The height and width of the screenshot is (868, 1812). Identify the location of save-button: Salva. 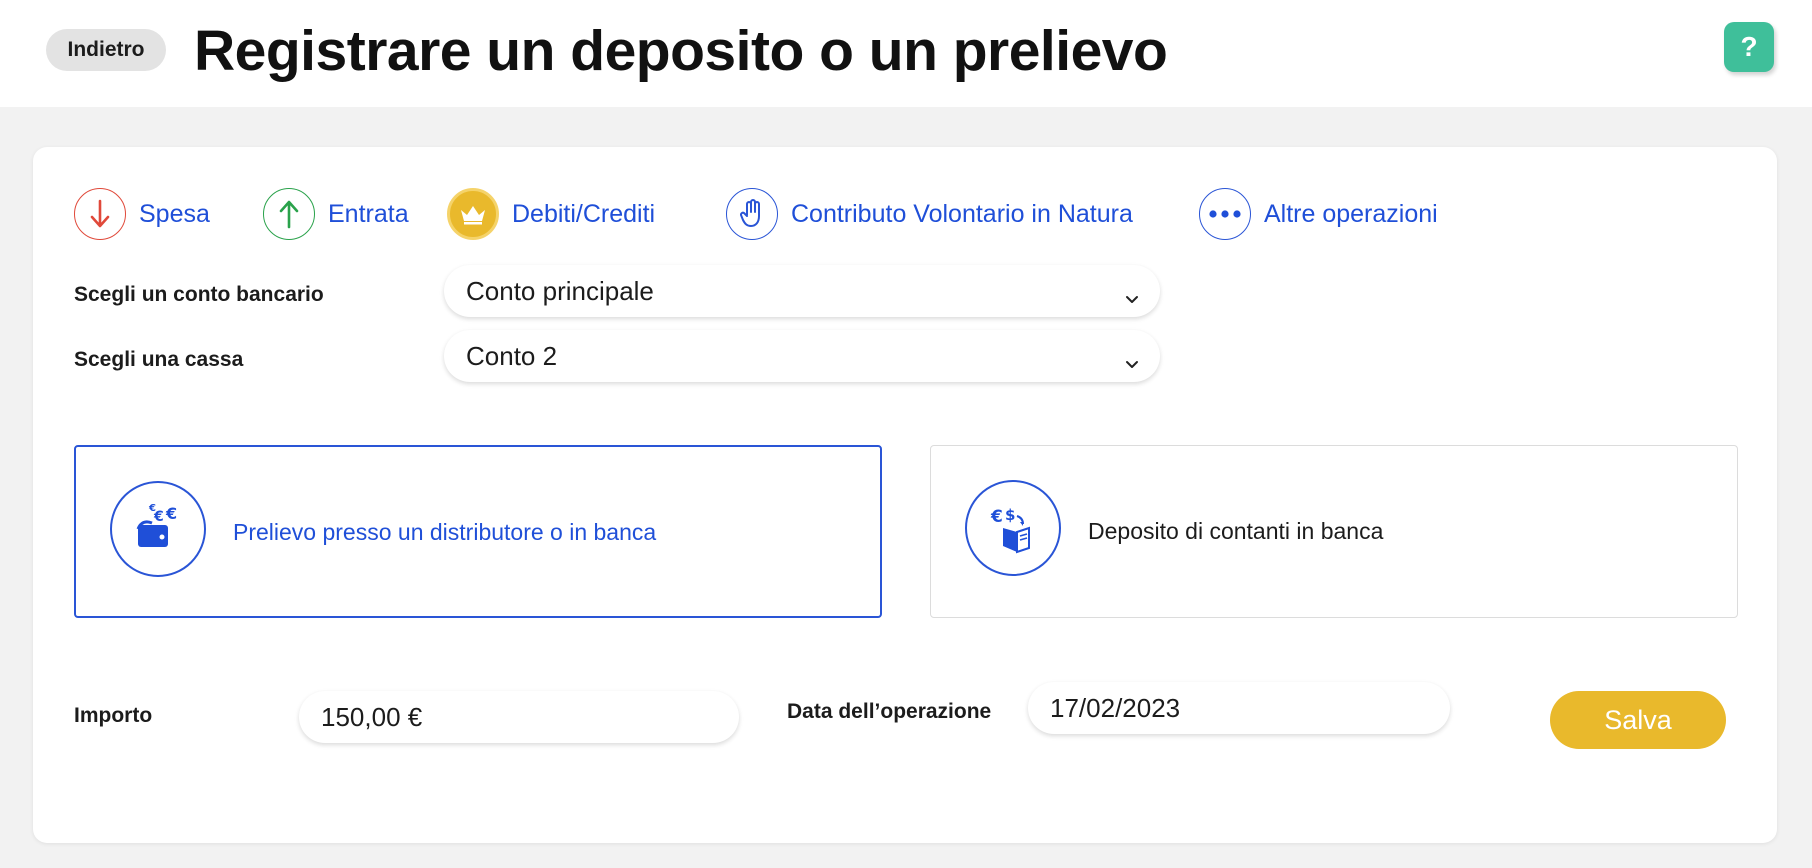
(1638, 720).